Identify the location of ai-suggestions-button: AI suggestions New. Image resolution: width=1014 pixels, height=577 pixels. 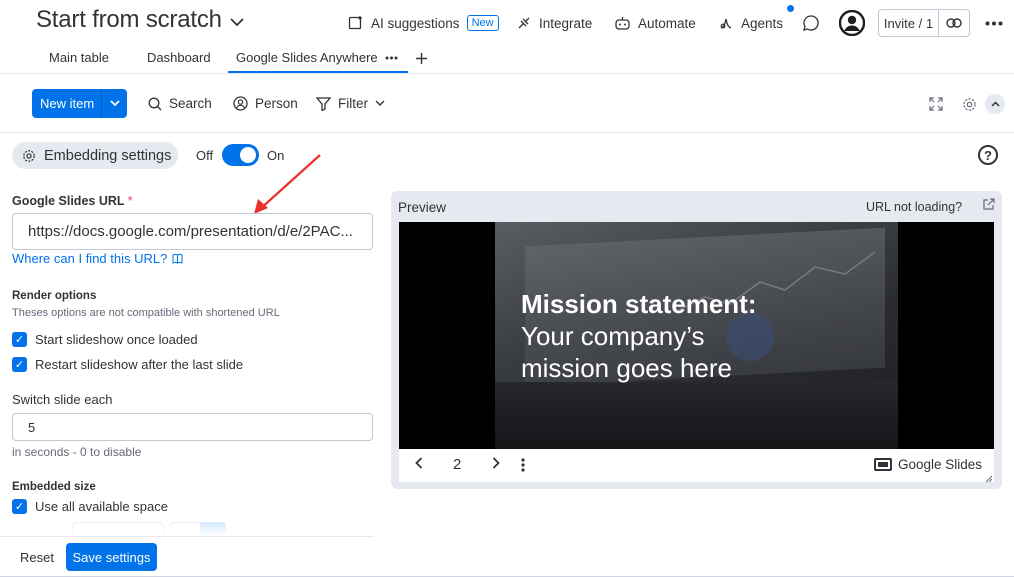
(423, 23).